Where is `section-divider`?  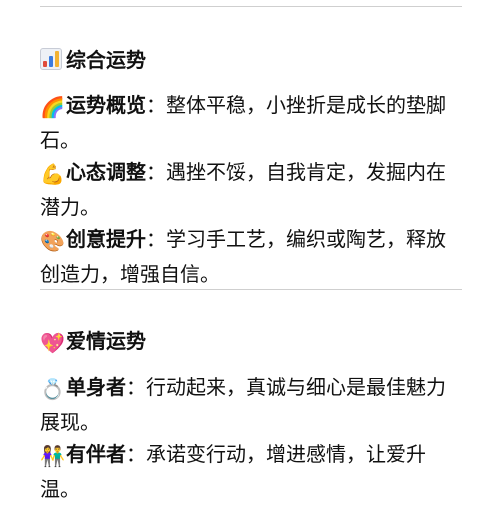 section-divider is located at coordinates (251, 289).